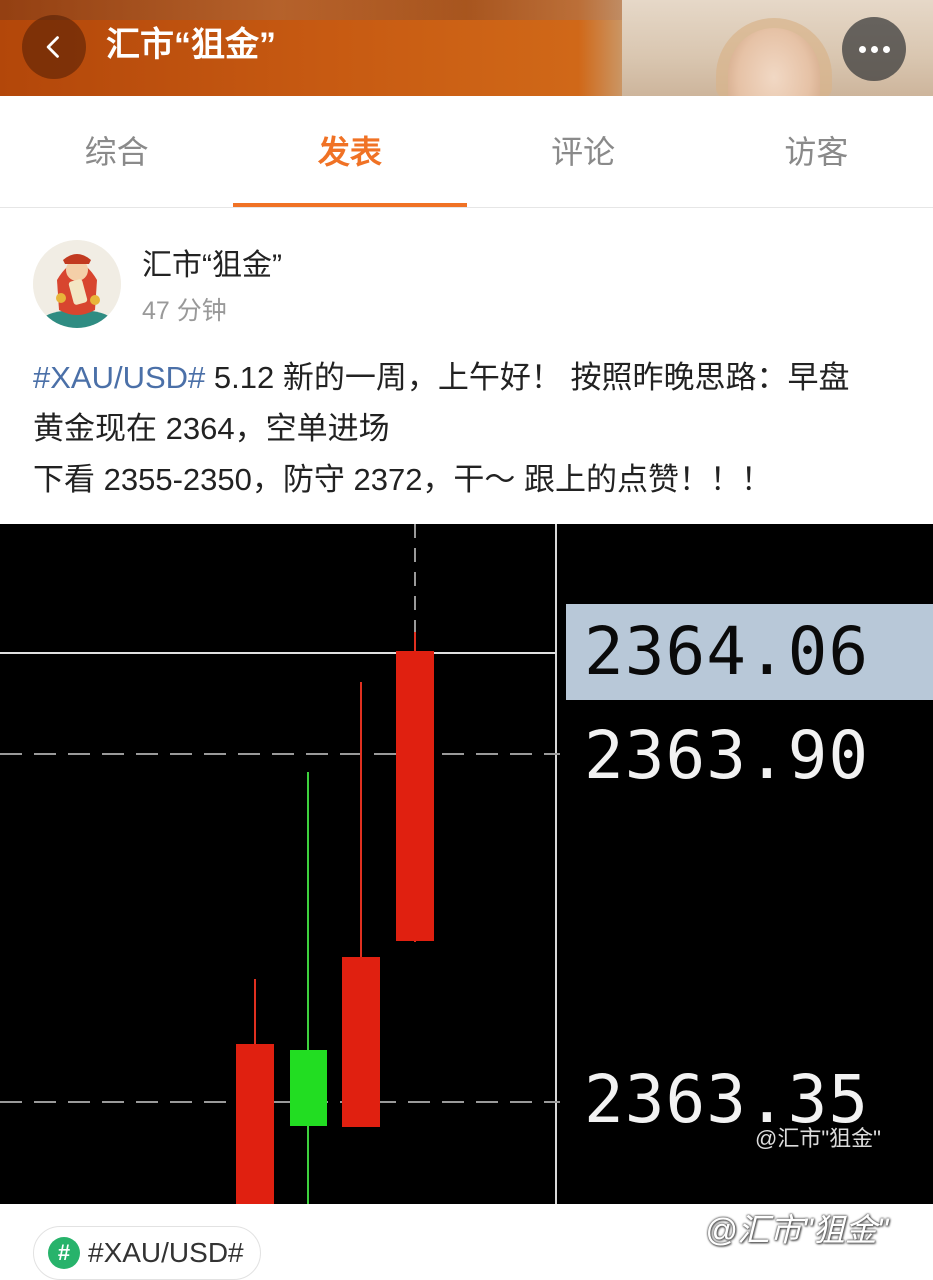  What do you see at coordinates (583, 151) in the screenshot?
I see `tab-comments: 评论` at bounding box center [583, 151].